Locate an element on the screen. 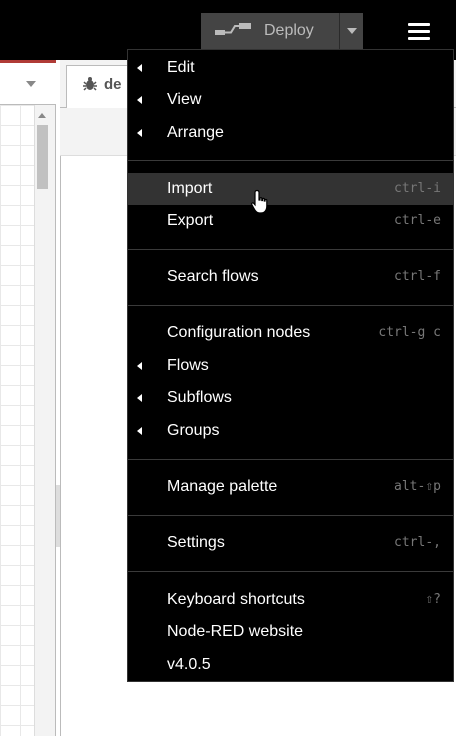 The height and width of the screenshot is (736, 456). menu-item-label: v4.0.5 is located at coordinates (189, 664).